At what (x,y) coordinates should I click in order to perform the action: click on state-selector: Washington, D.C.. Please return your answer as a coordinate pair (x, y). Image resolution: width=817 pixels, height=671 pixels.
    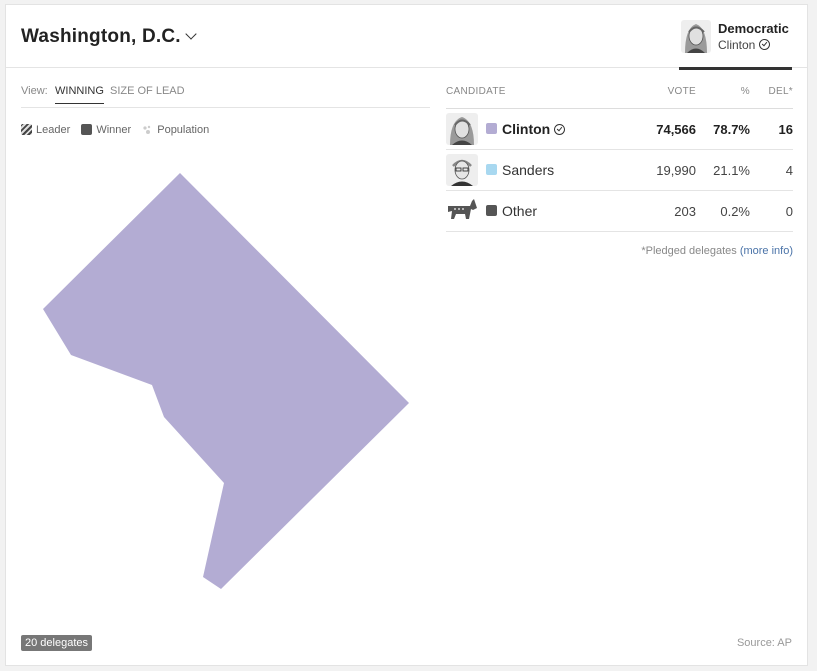
    Looking at the image, I should click on (109, 37).